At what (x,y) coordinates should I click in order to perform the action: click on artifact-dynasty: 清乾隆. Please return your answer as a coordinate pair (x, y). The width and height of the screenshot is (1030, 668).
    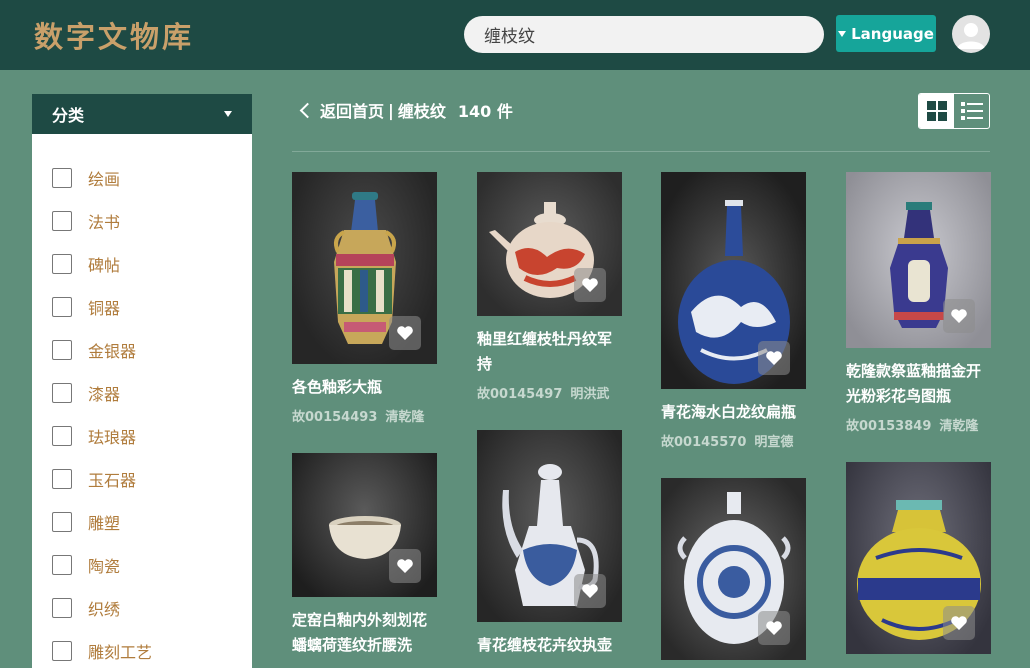
    Looking at the image, I should click on (405, 417).